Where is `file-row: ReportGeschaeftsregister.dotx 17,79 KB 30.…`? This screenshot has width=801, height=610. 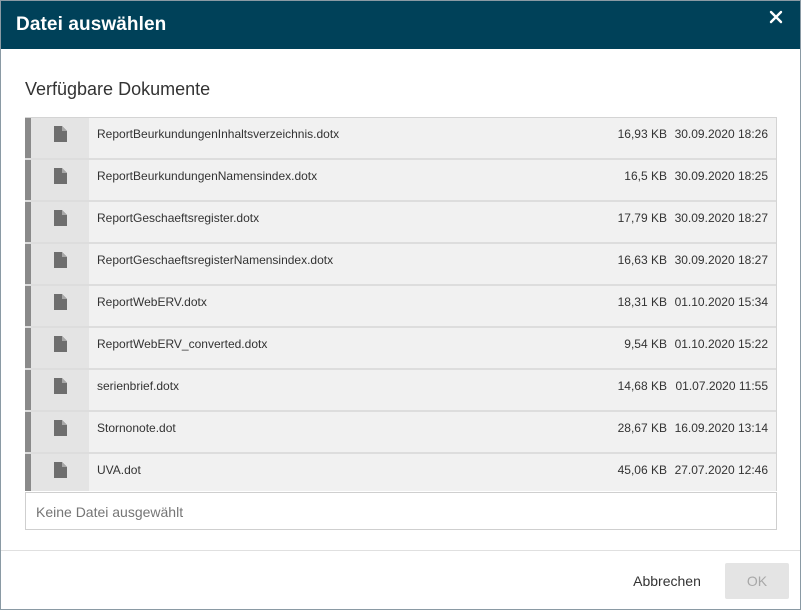
file-row: ReportGeschaeftsregister.dotx 17,79 KB 30.… is located at coordinates (400, 223).